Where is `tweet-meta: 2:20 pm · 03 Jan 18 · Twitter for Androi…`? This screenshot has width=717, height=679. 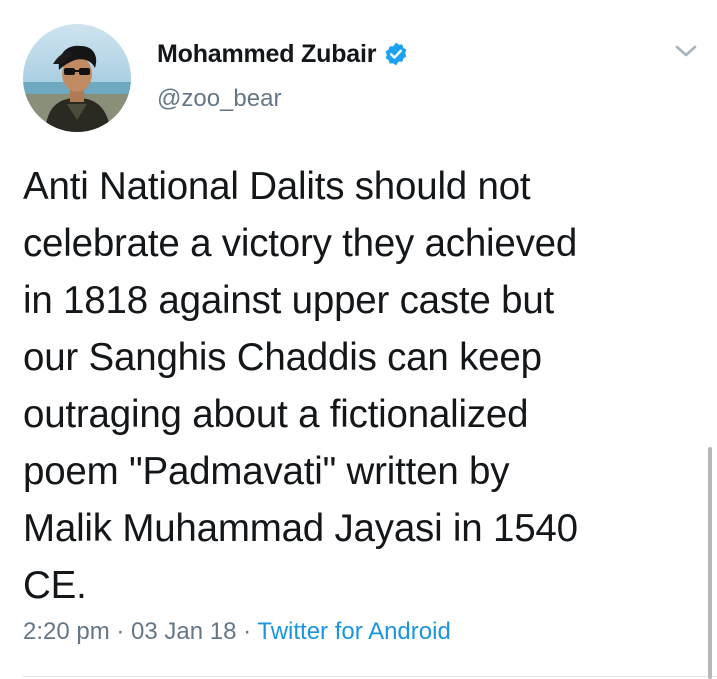
tweet-meta: 2:20 pm · 03 Jan 18 · Twitter for Androi… is located at coordinates (237, 632).